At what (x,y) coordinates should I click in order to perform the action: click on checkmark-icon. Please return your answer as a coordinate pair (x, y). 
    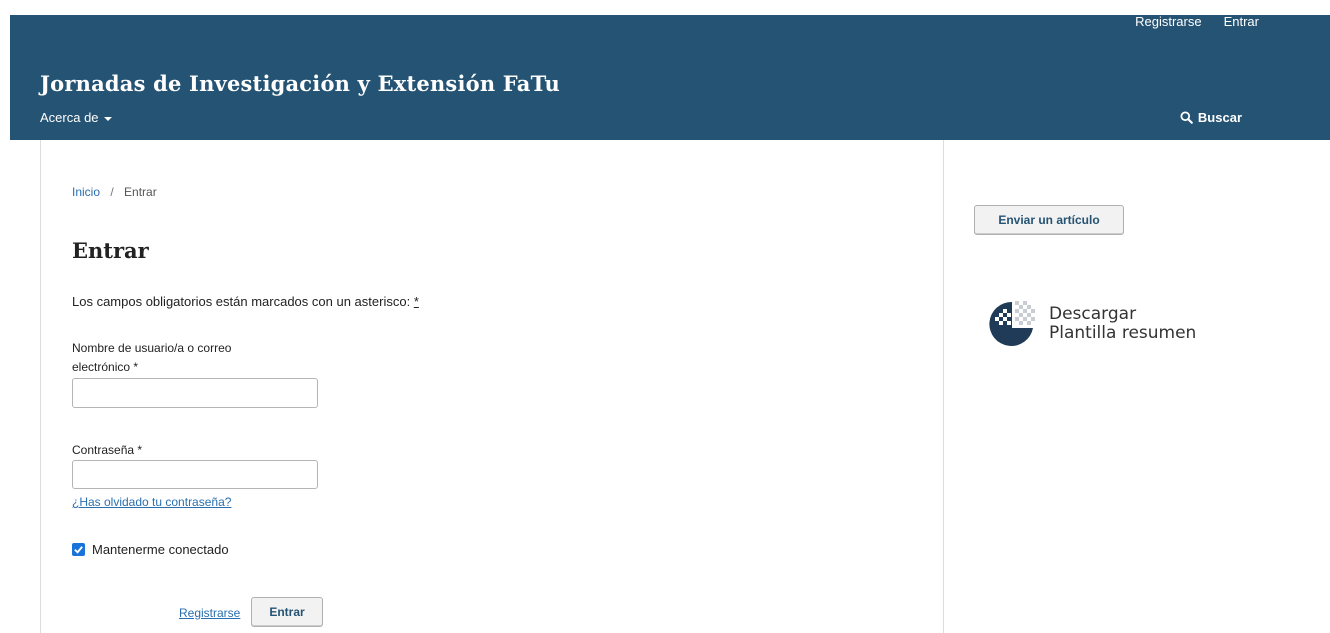
    Looking at the image, I should click on (78, 550).